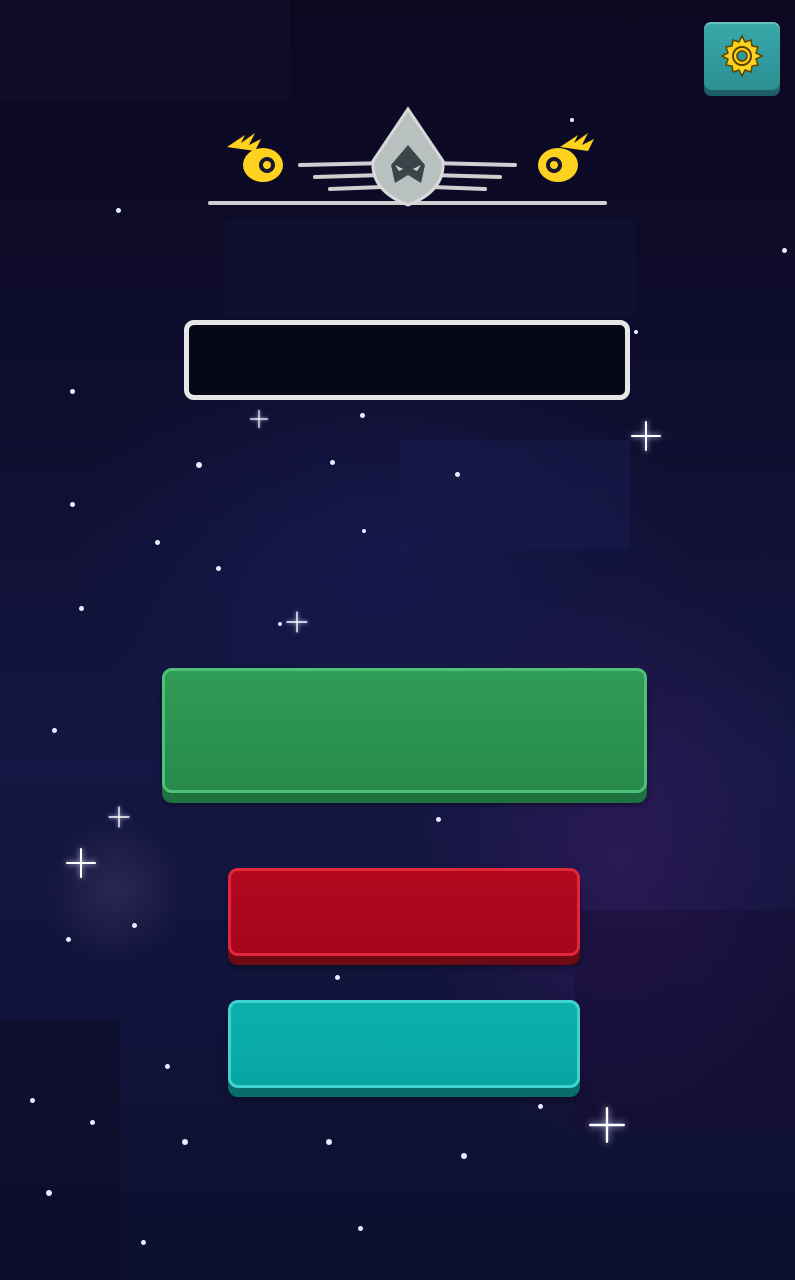 The image size is (795, 1280). What do you see at coordinates (404, 912) in the screenshot?
I see `red-menu-button` at bounding box center [404, 912].